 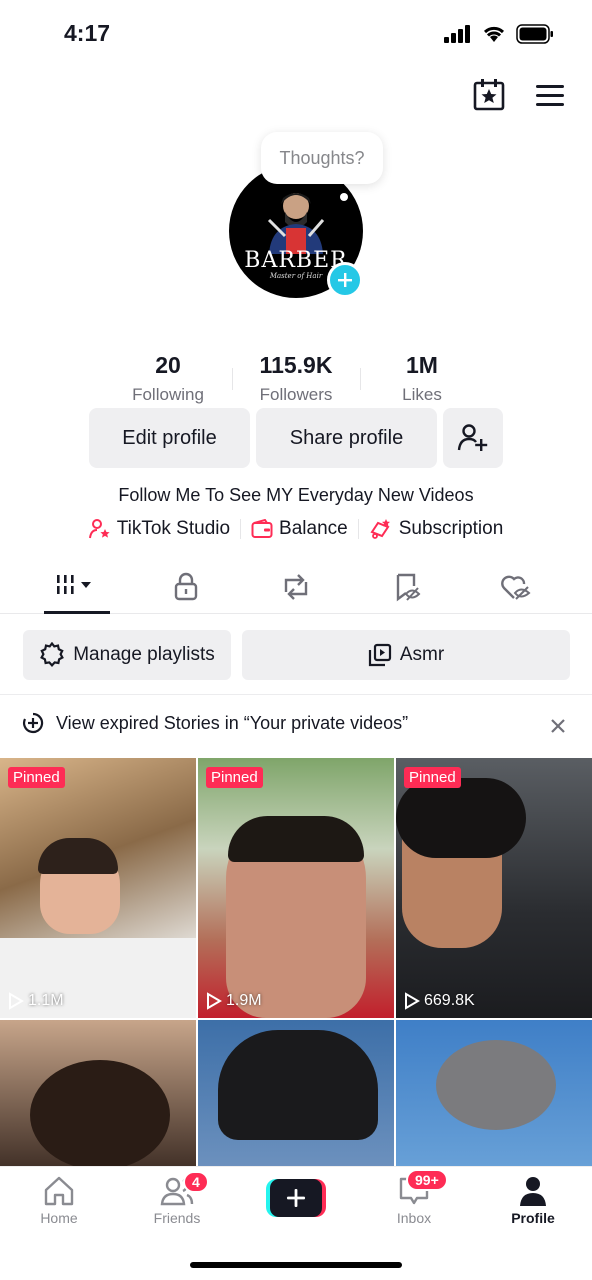 I want to click on add-person-icon, so click(x=472, y=437).